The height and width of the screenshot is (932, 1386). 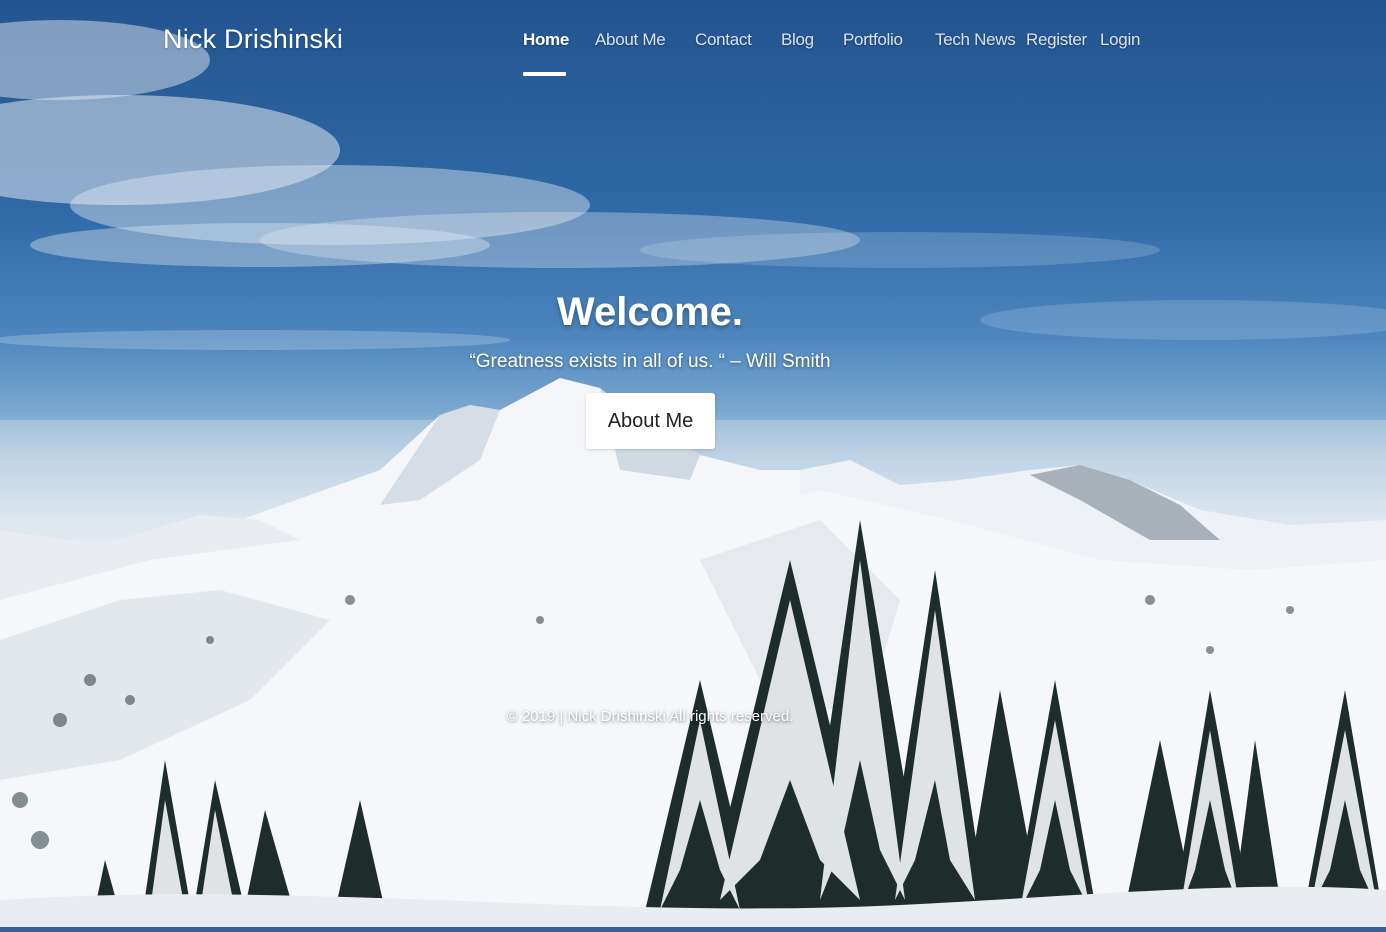 What do you see at coordinates (1056, 40) in the screenshot?
I see `nav-item-register: Register` at bounding box center [1056, 40].